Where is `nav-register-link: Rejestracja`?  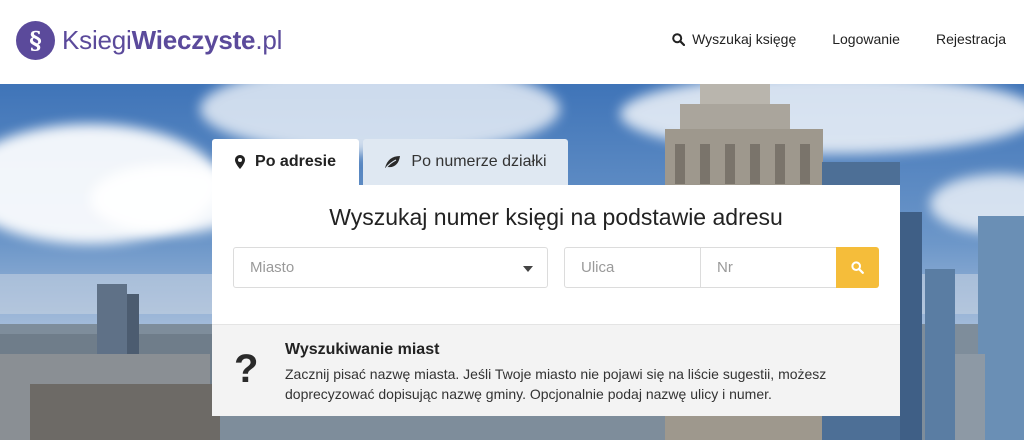
nav-register-link: Rejestracja is located at coordinates (971, 39).